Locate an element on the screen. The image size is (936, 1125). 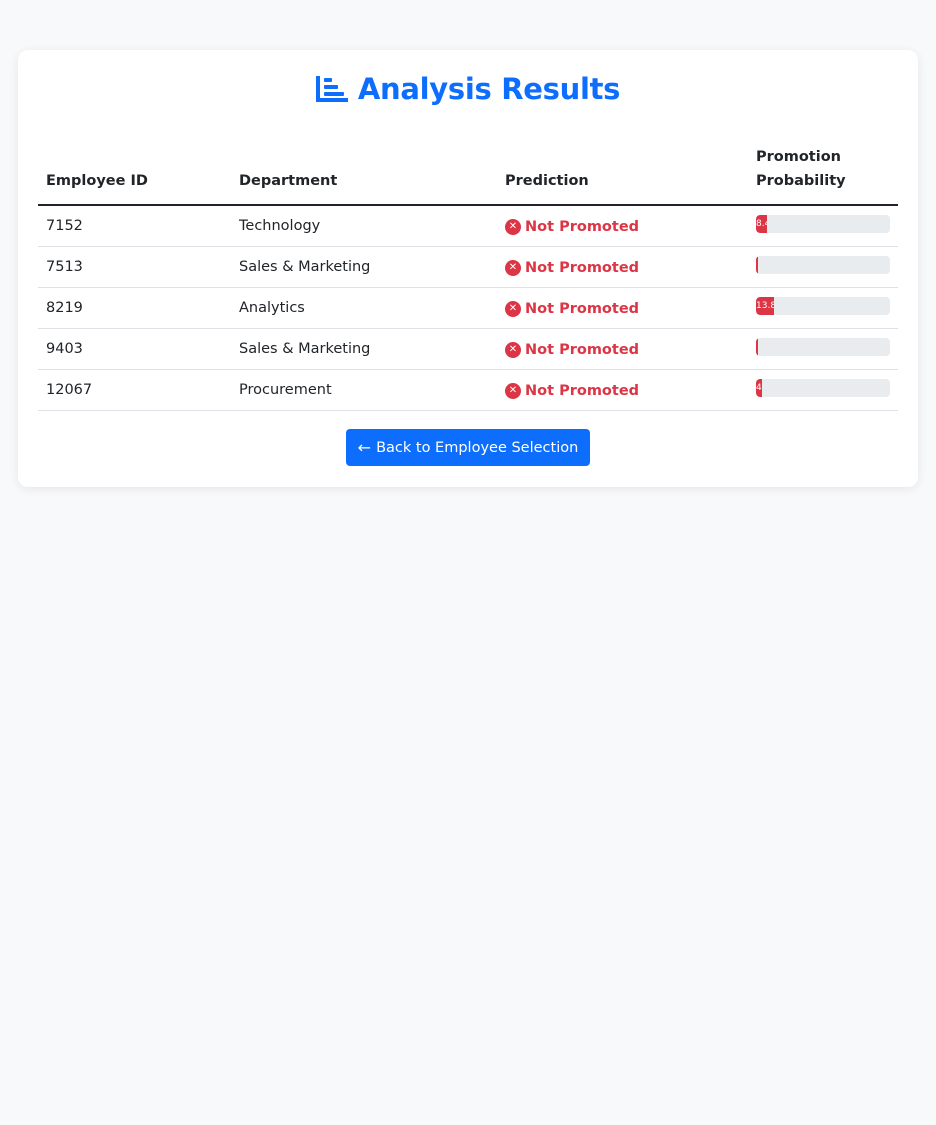
probability-cell: 8.4 is located at coordinates (823, 226).